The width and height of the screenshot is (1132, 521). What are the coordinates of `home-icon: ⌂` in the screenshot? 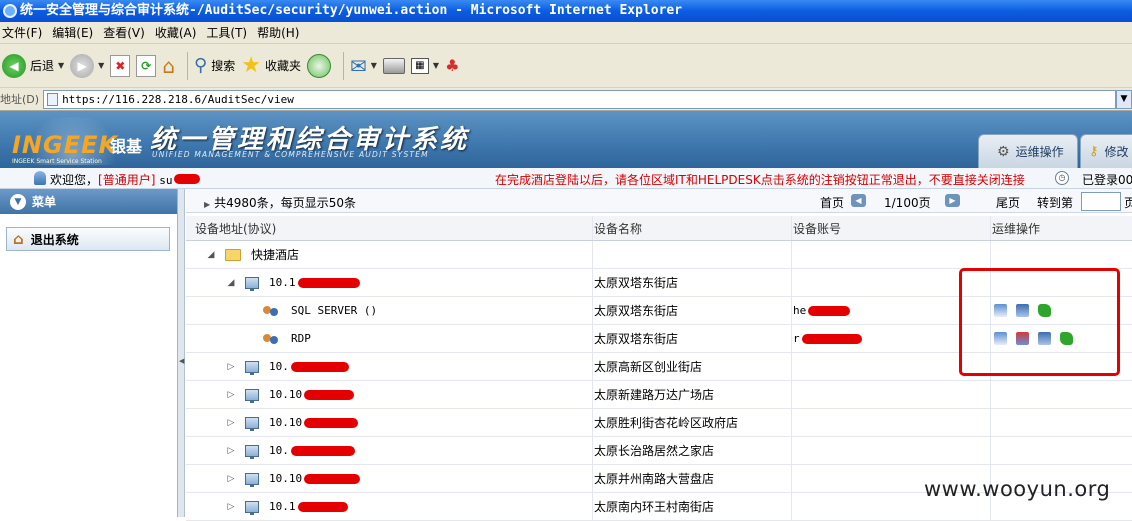 It's located at (18, 239).